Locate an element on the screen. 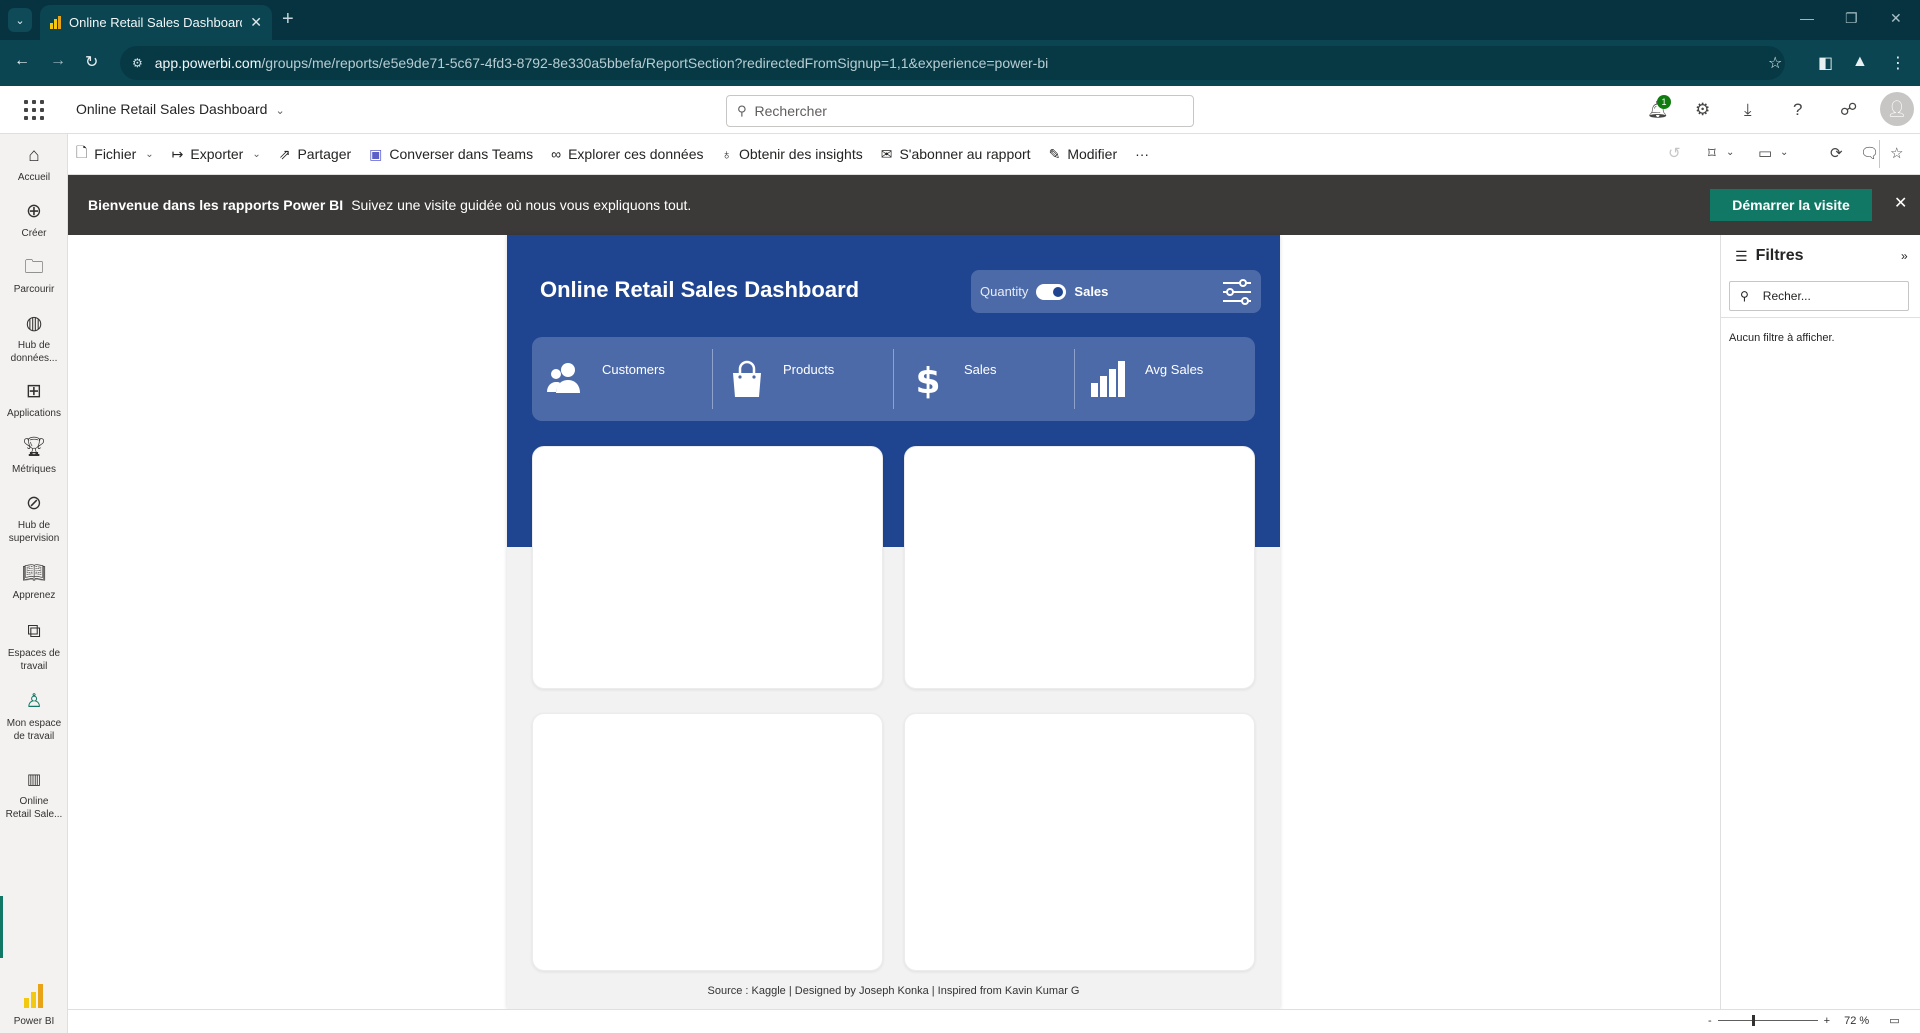  filter-sliders-icon is located at coordinates (1237, 292).